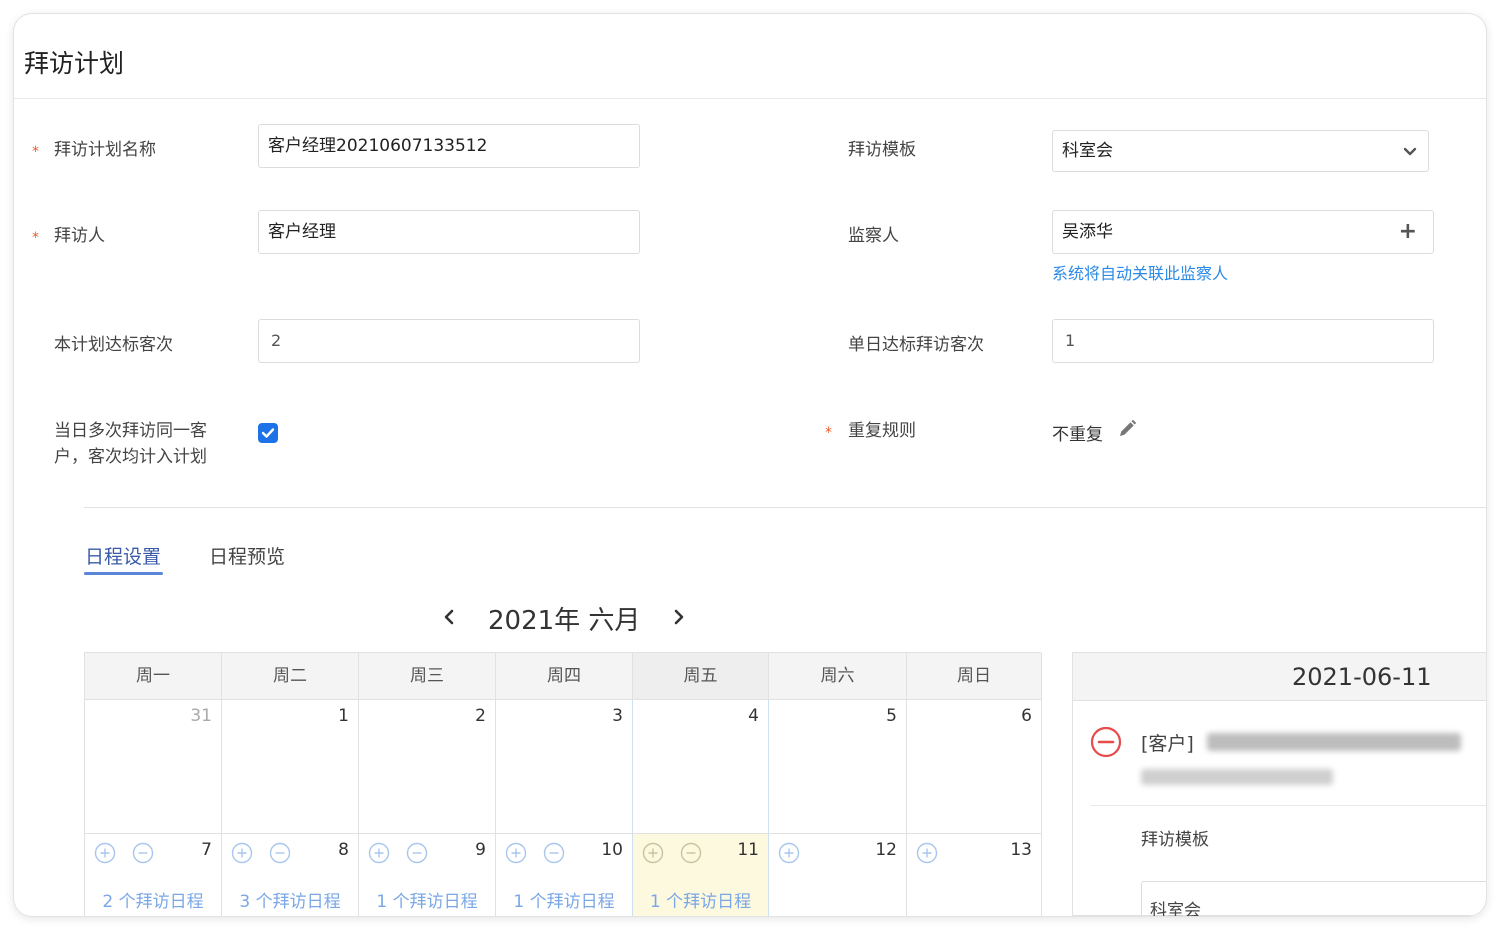 The width and height of the screenshot is (1500, 930). Describe the element at coordinates (679, 617) in the screenshot. I see `next-month-icon` at that location.